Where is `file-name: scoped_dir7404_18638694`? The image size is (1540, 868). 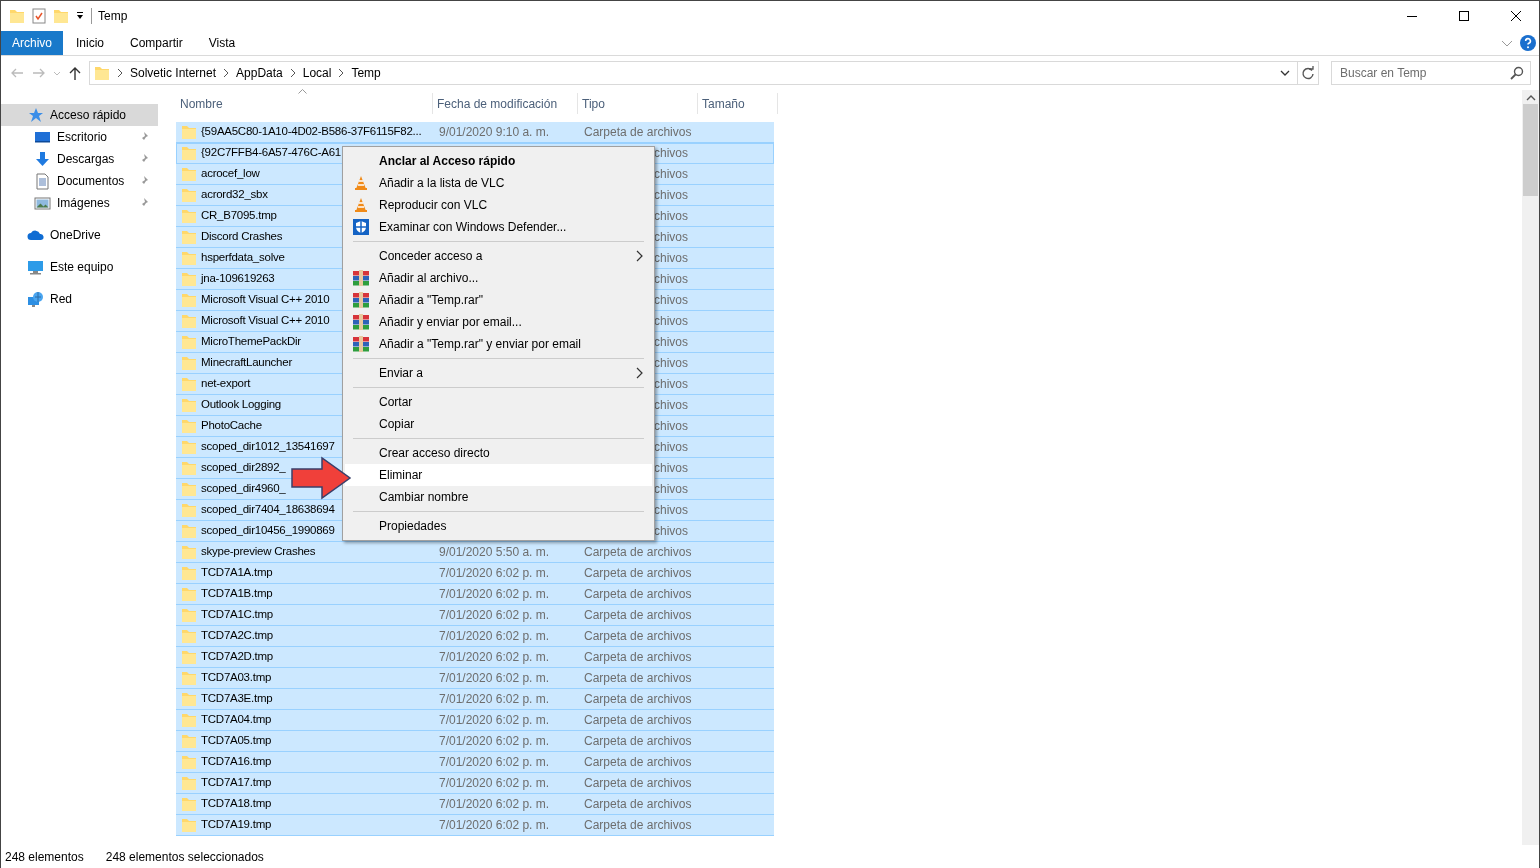 file-name: scoped_dir7404_18638694 is located at coordinates (268, 510).